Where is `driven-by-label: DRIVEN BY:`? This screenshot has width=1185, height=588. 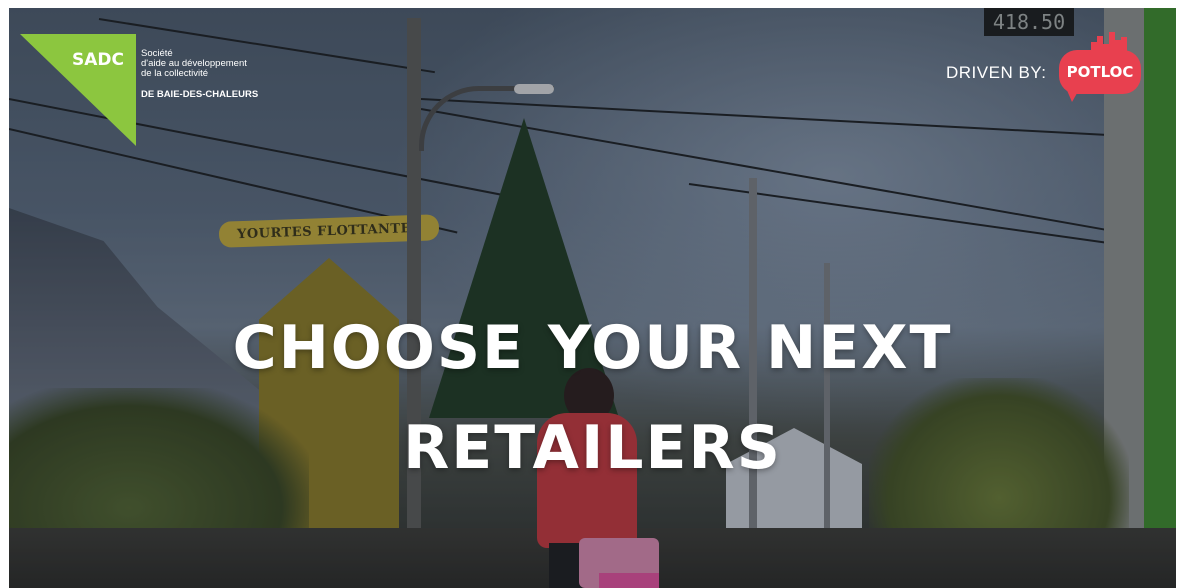 driven-by-label: DRIVEN BY: is located at coordinates (996, 72).